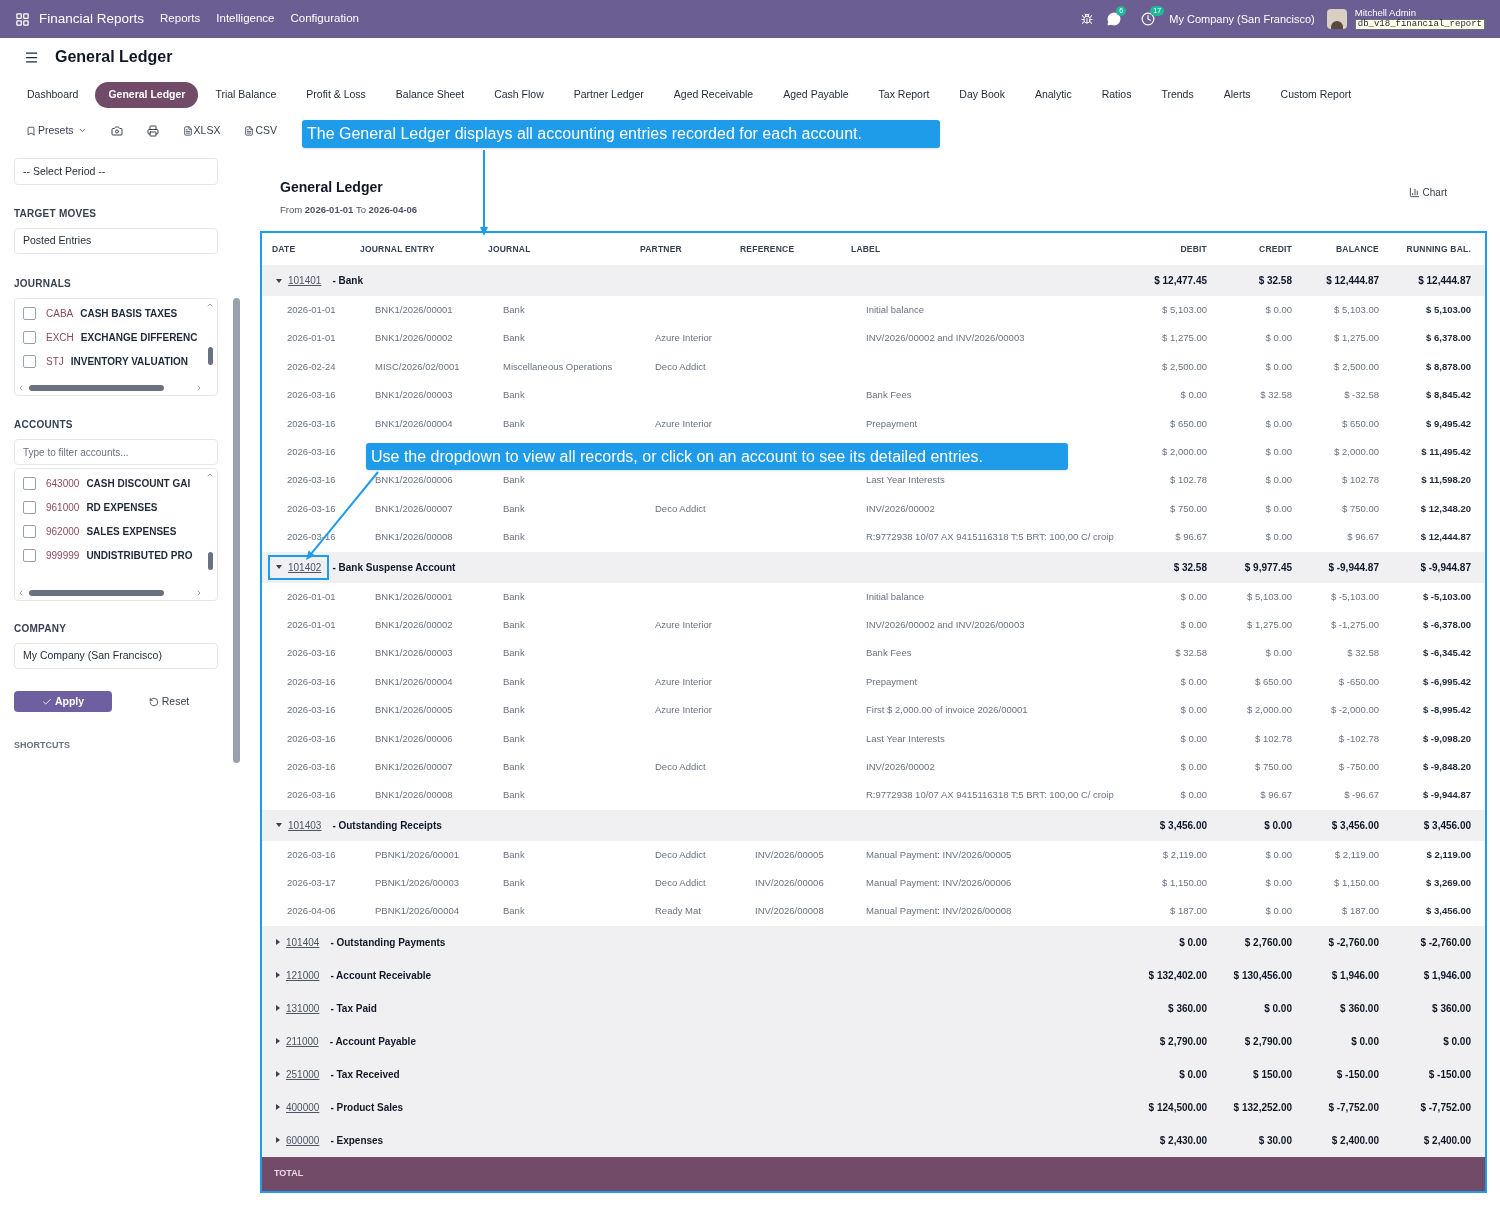 The image size is (1500, 1218). I want to click on table-cell: $ 102.78, so click(1188, 480).